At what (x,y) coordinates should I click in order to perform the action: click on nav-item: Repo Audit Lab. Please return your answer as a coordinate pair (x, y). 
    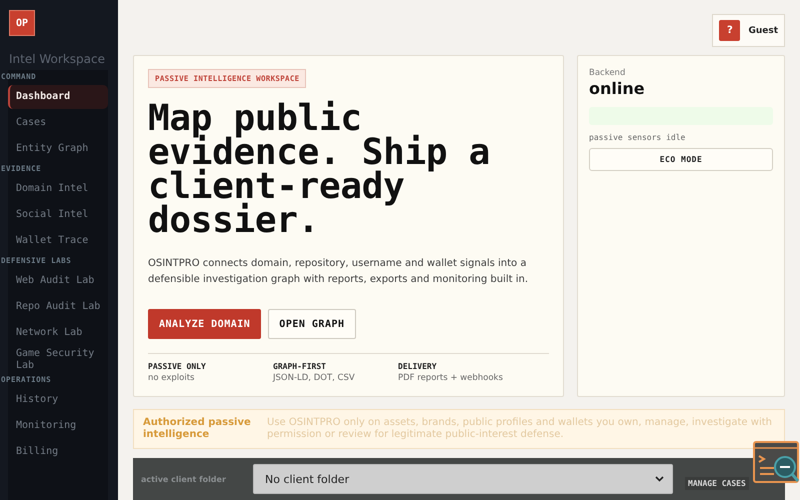
    Looking at the image, I should click on (58, 307).